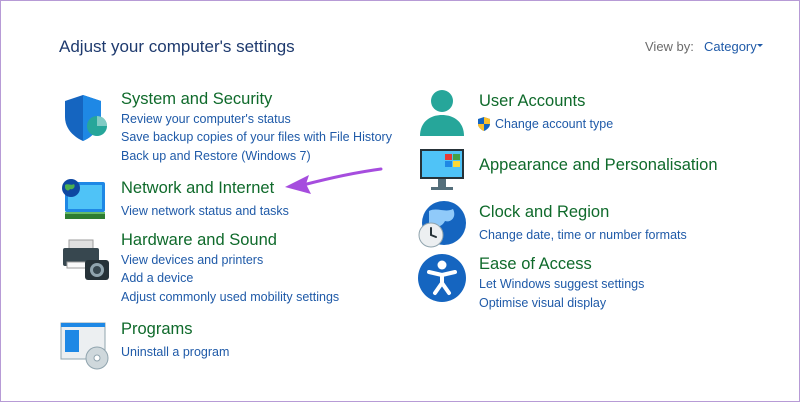  What do you see at coordinates (442, 113) in the screenshot?
I see `user-account-icon` at bounding box center [442, 113].